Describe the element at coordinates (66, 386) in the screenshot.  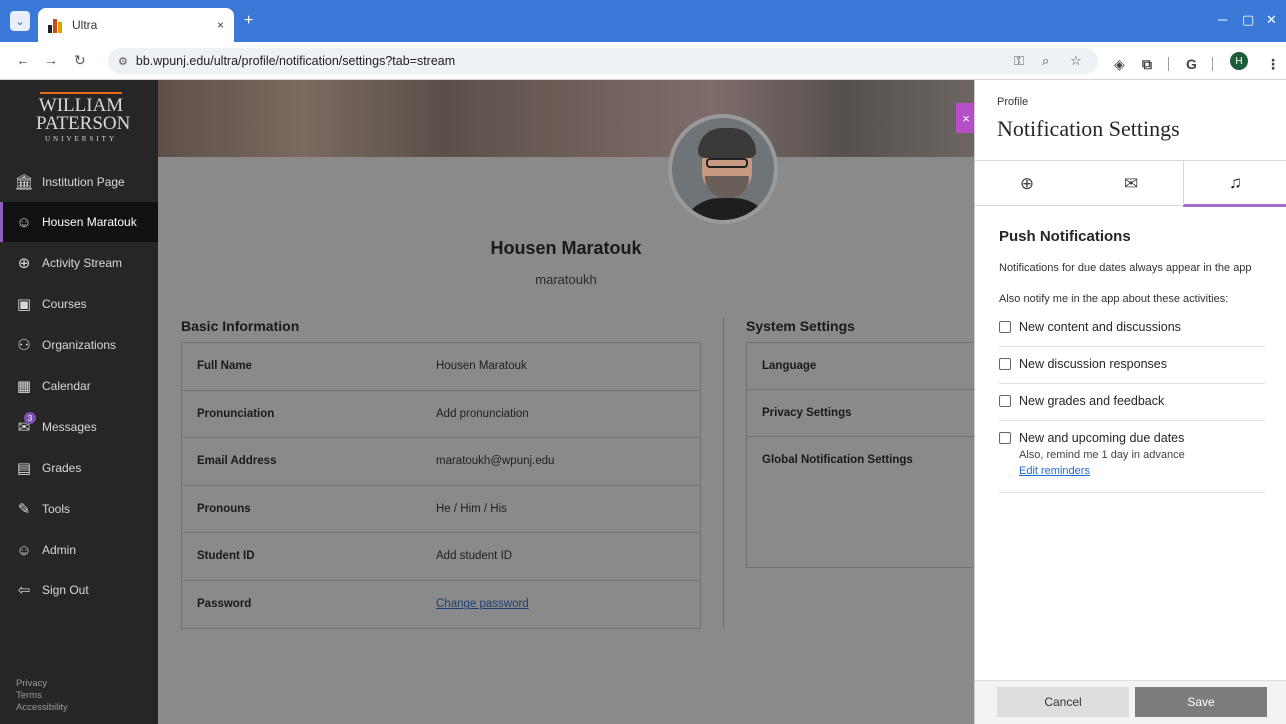
I see `sidebar-item-label: Calendar` at that location.